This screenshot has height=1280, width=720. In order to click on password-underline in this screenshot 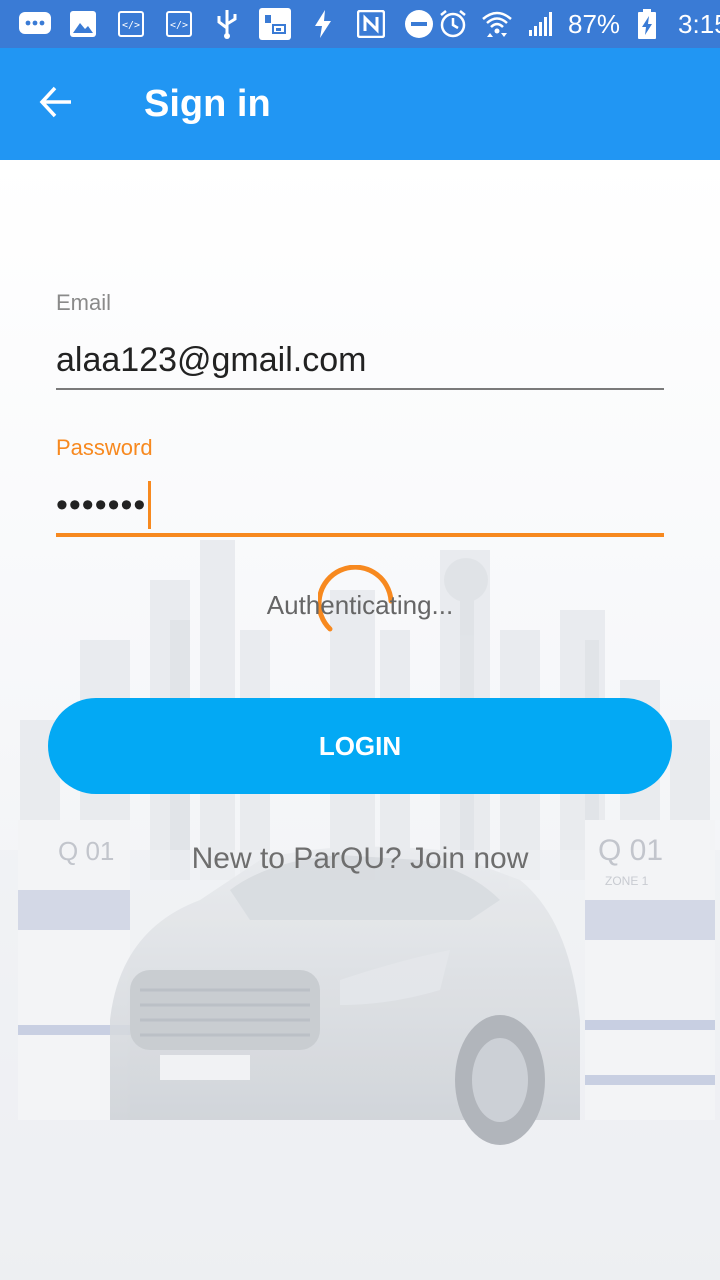, I will do `click(360, 535)`.